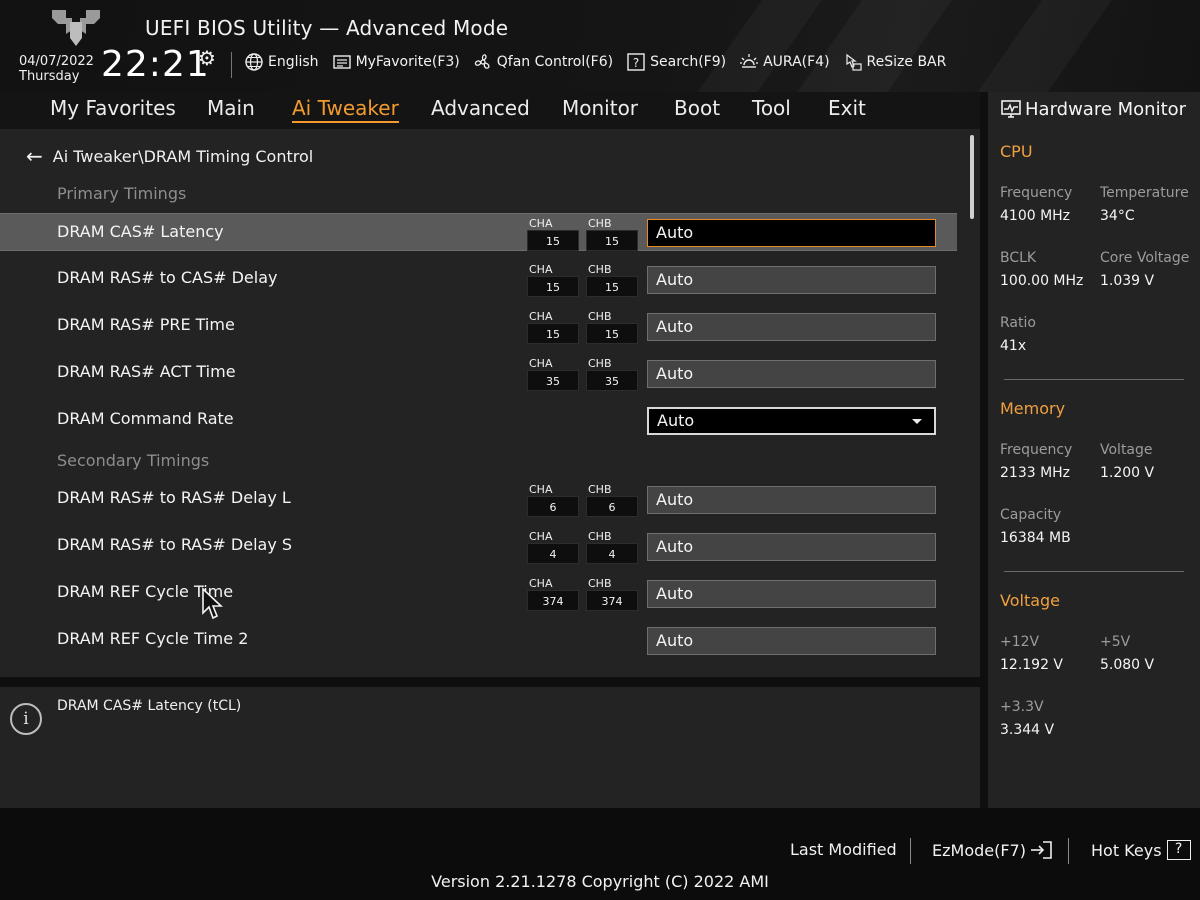  Describe the element at coordinates (993, 850) in the screenshot. I see `ezmode-button: EzMode(F7)` at that location.